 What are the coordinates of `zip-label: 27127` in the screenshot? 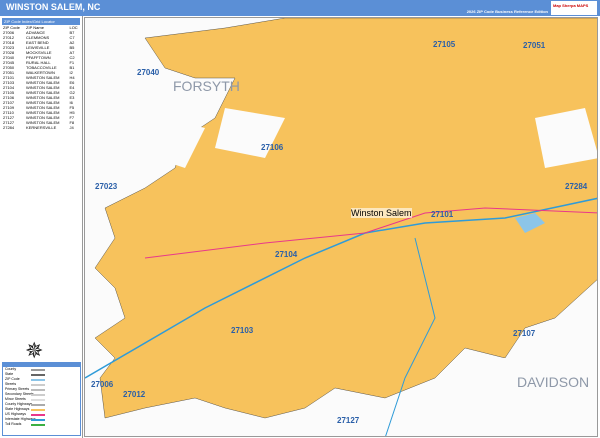 It's located at (348, 420).